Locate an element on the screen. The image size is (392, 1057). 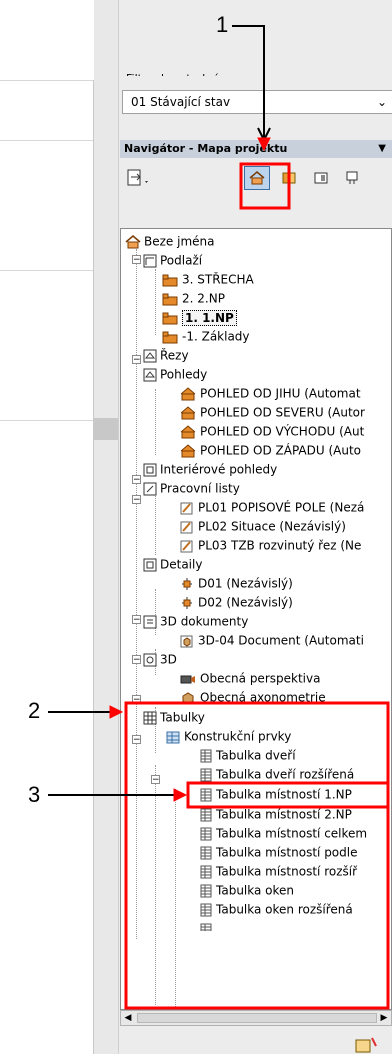
callout-number-2: 2 is located at coordinates (34, 710).